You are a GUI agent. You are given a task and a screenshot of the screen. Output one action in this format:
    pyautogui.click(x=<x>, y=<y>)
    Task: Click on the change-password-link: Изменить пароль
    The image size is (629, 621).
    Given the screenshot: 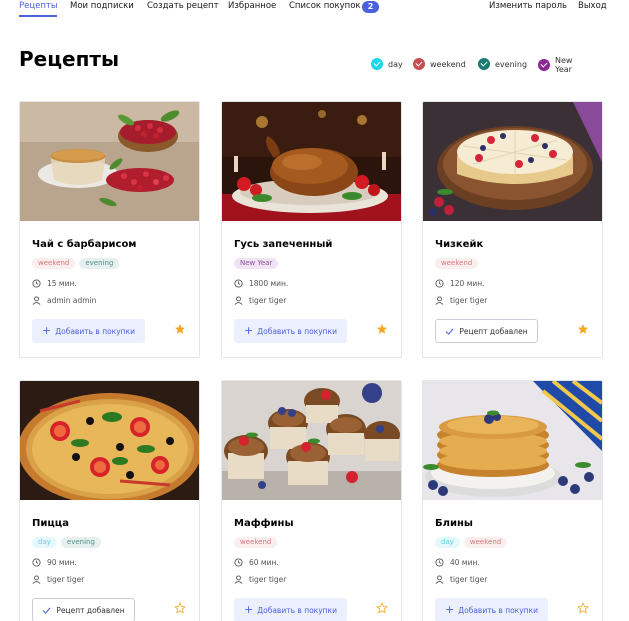 What is the action you would take?
    pyautogui.click(x=528, y=6)
    